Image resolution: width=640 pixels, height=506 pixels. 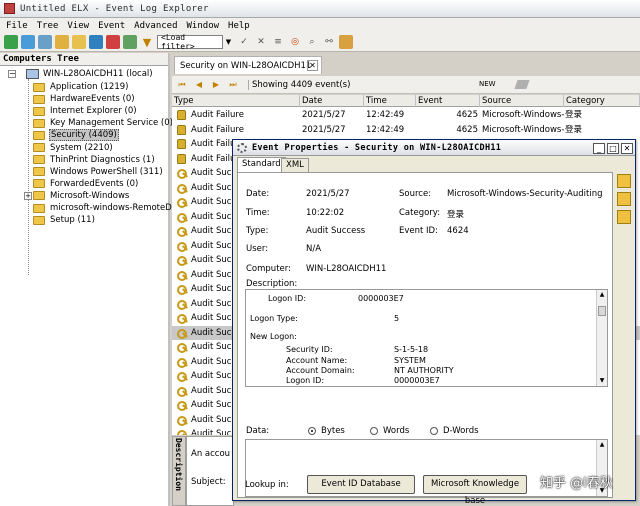 What do you see at coordinates (79, 42) in the screenshot?
I see `open-folder-icon` at bounding box center [79, 42].